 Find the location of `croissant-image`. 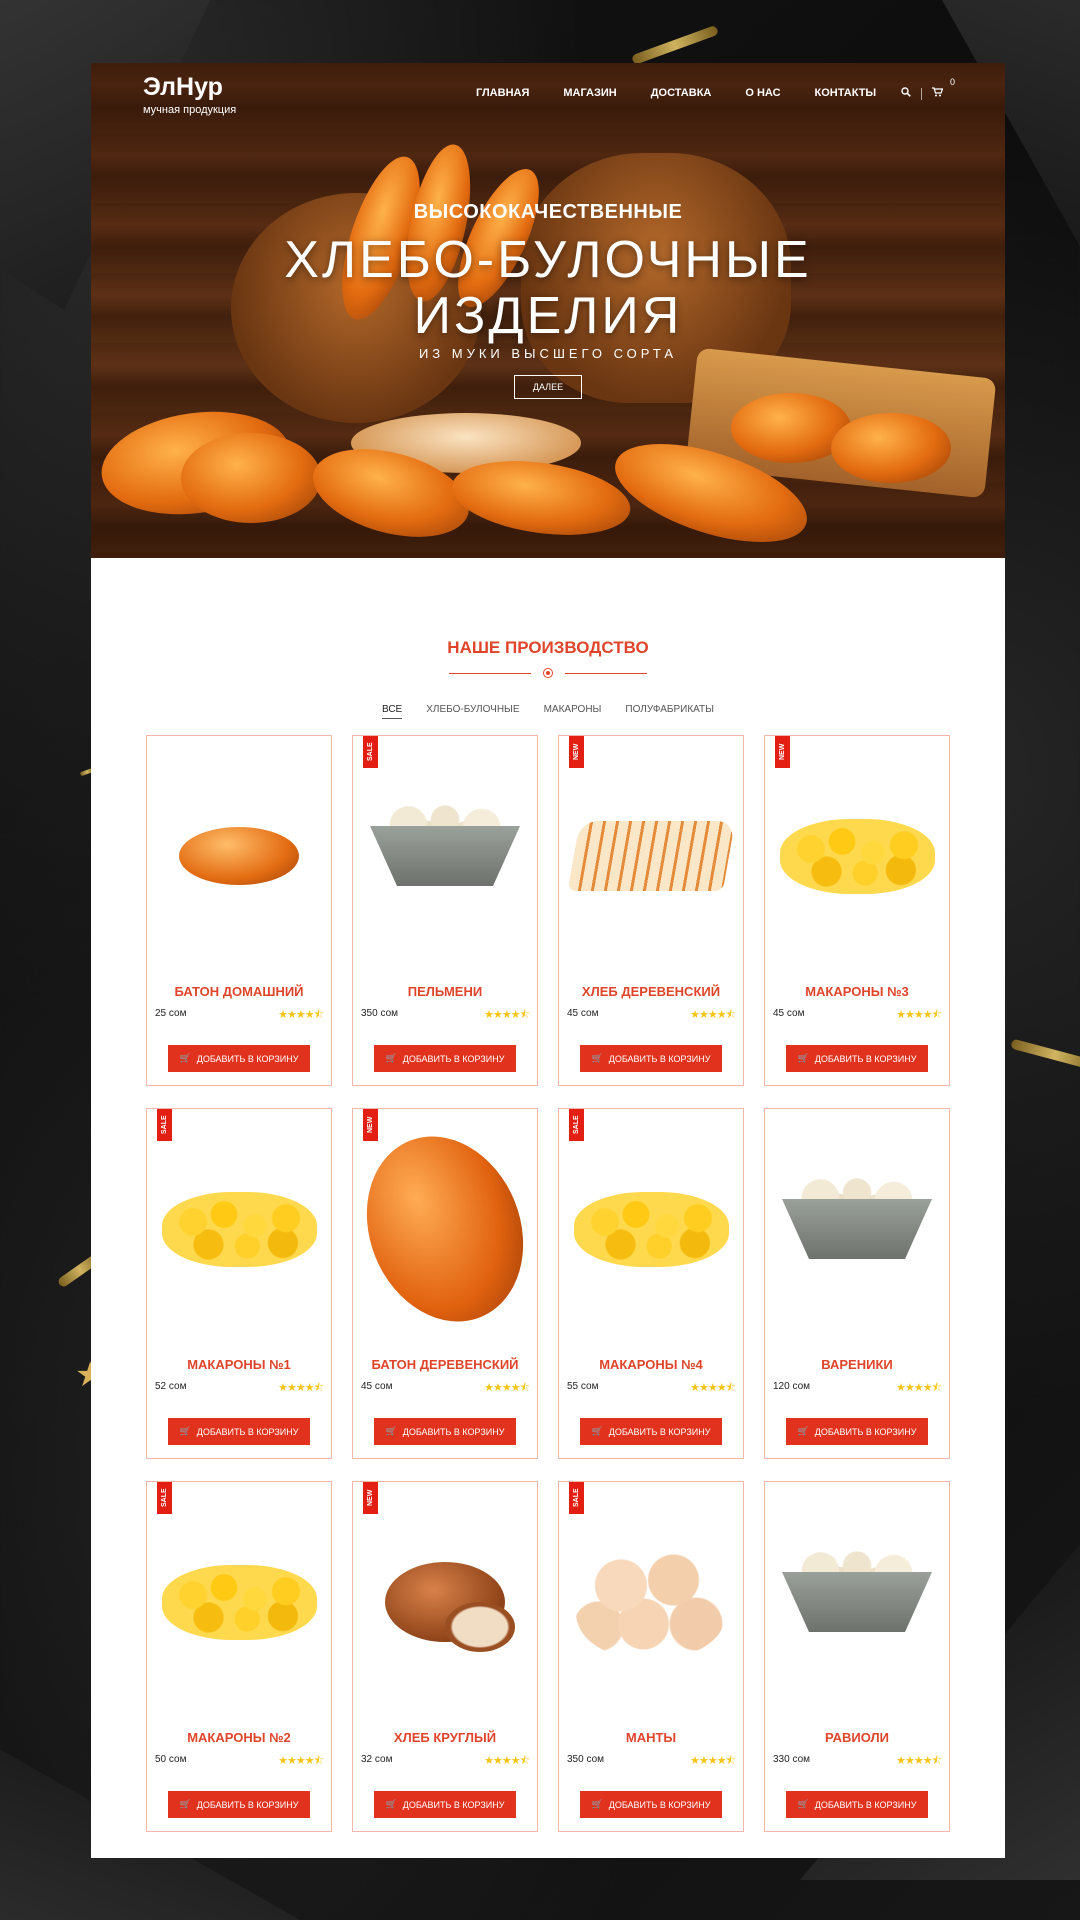

croissant-image is located at coordinates (541, 498).